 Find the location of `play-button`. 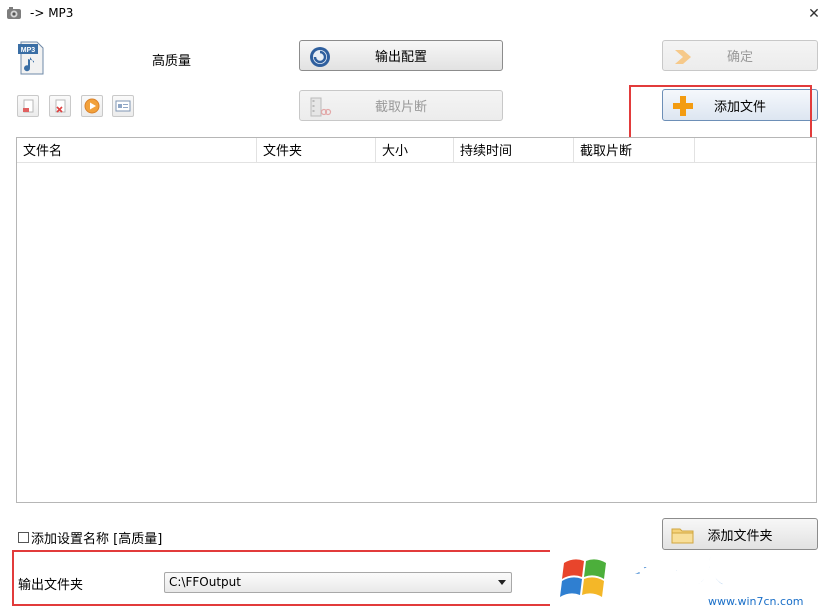

play-button is located at coordinates (92, 106).